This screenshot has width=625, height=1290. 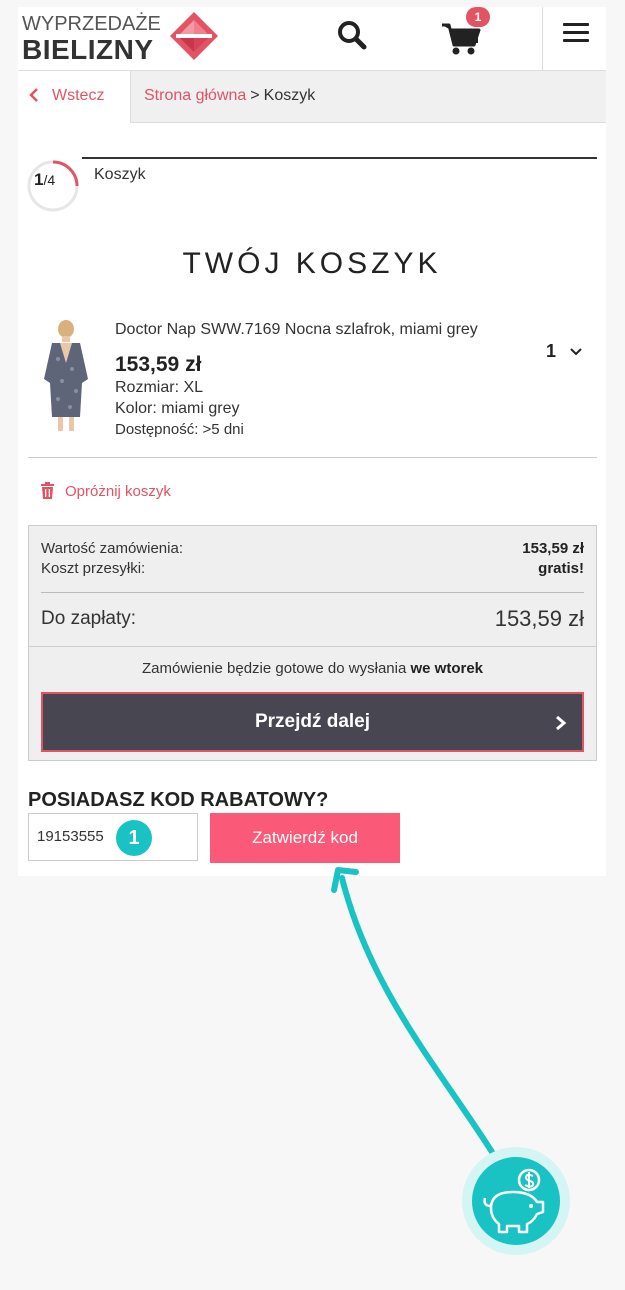 I want to click on page-title: TWÓJ KOSZYK, so click(x=312, y=263).